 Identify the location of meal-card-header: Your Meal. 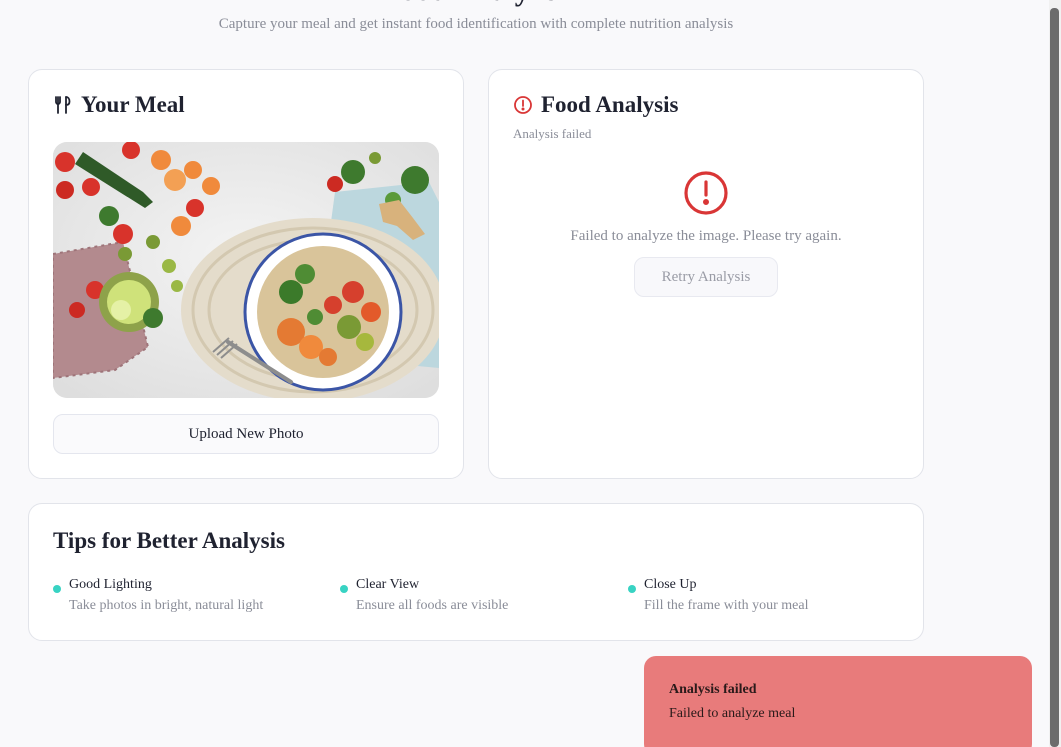
(119, 105).